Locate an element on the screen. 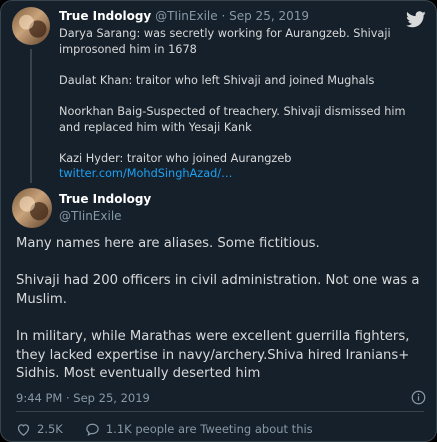  conversation-link: 1.1K people are Tweeting about this is located at coordinates (199, 429).